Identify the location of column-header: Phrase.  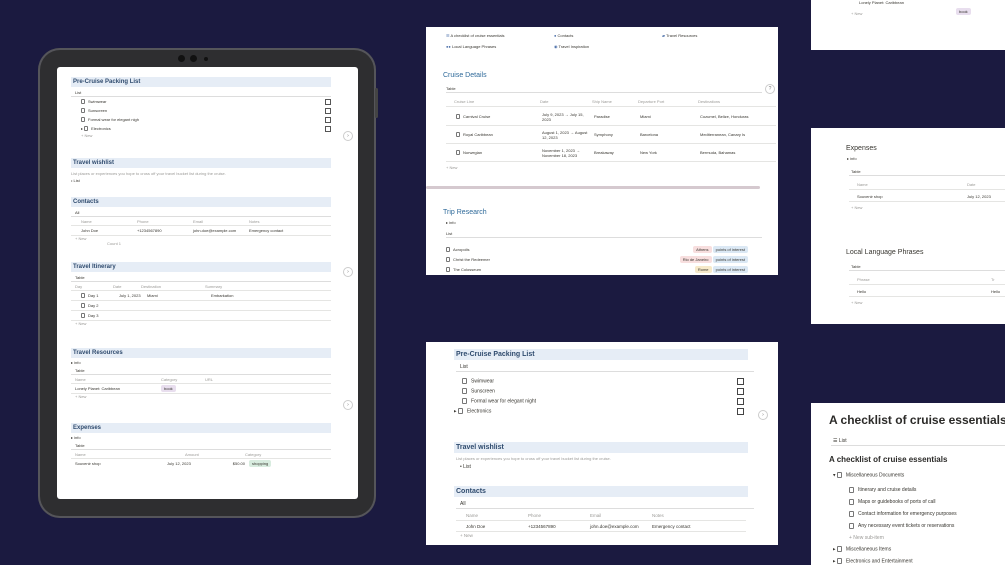
(920, 279).